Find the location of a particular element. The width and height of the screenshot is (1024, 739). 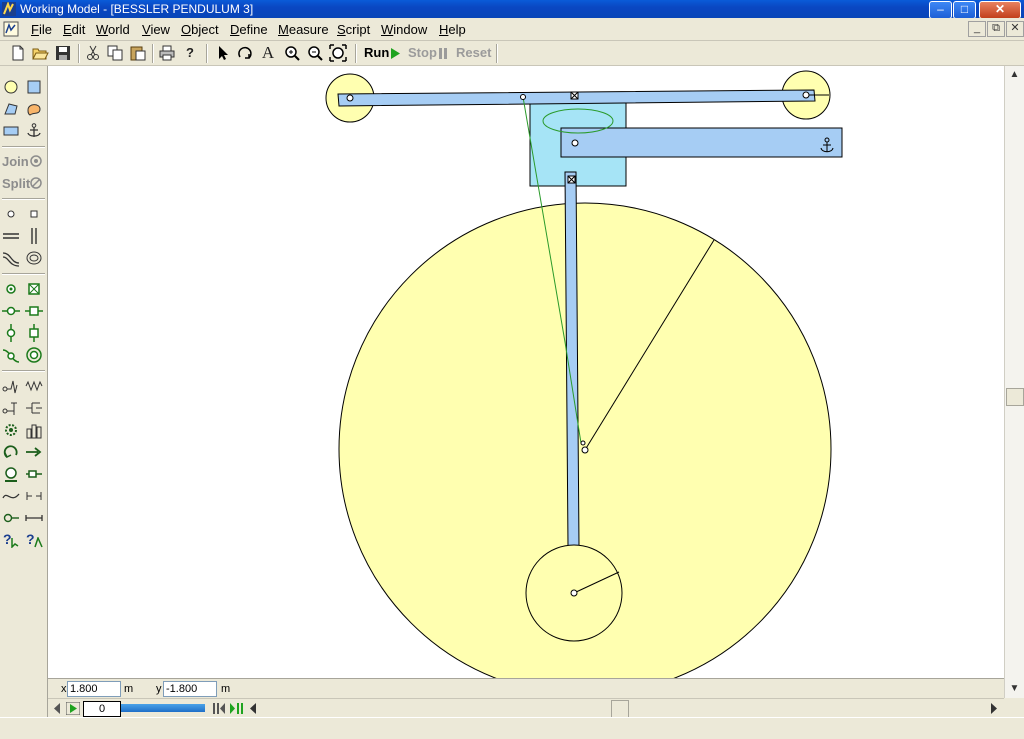

tape-frame-counter: 0 is located at coordinates (102, 709).